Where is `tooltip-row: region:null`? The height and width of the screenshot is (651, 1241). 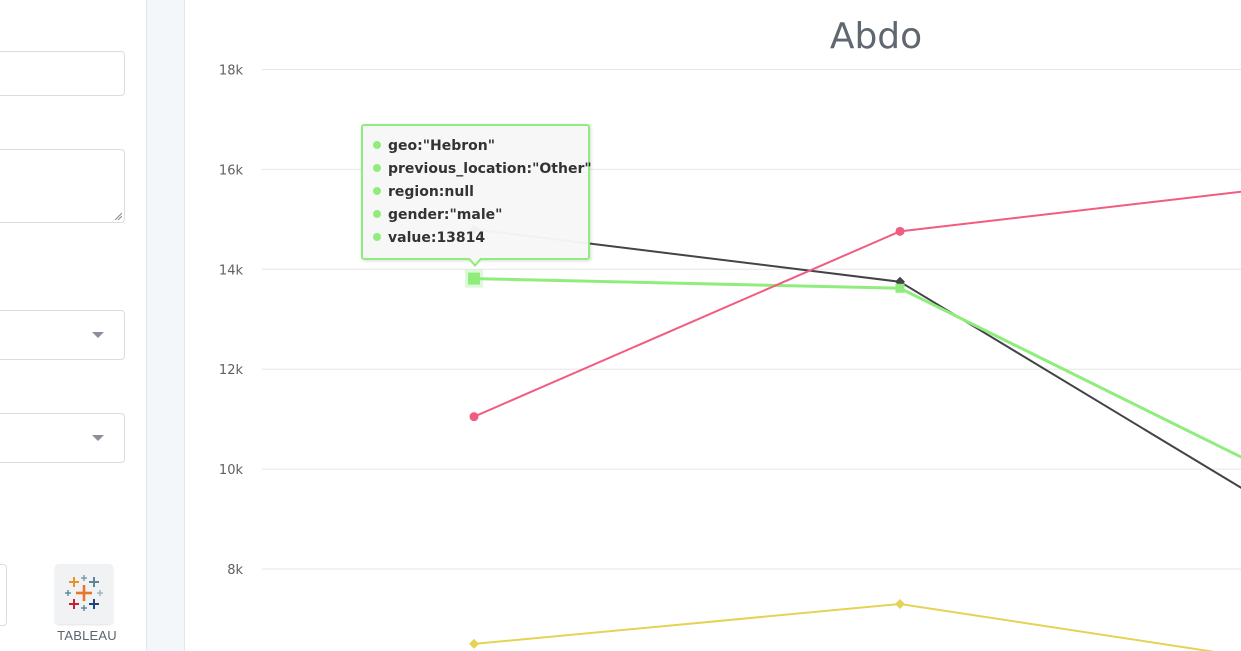 tooltip-row: region:null is located at coordinates (480, 192).